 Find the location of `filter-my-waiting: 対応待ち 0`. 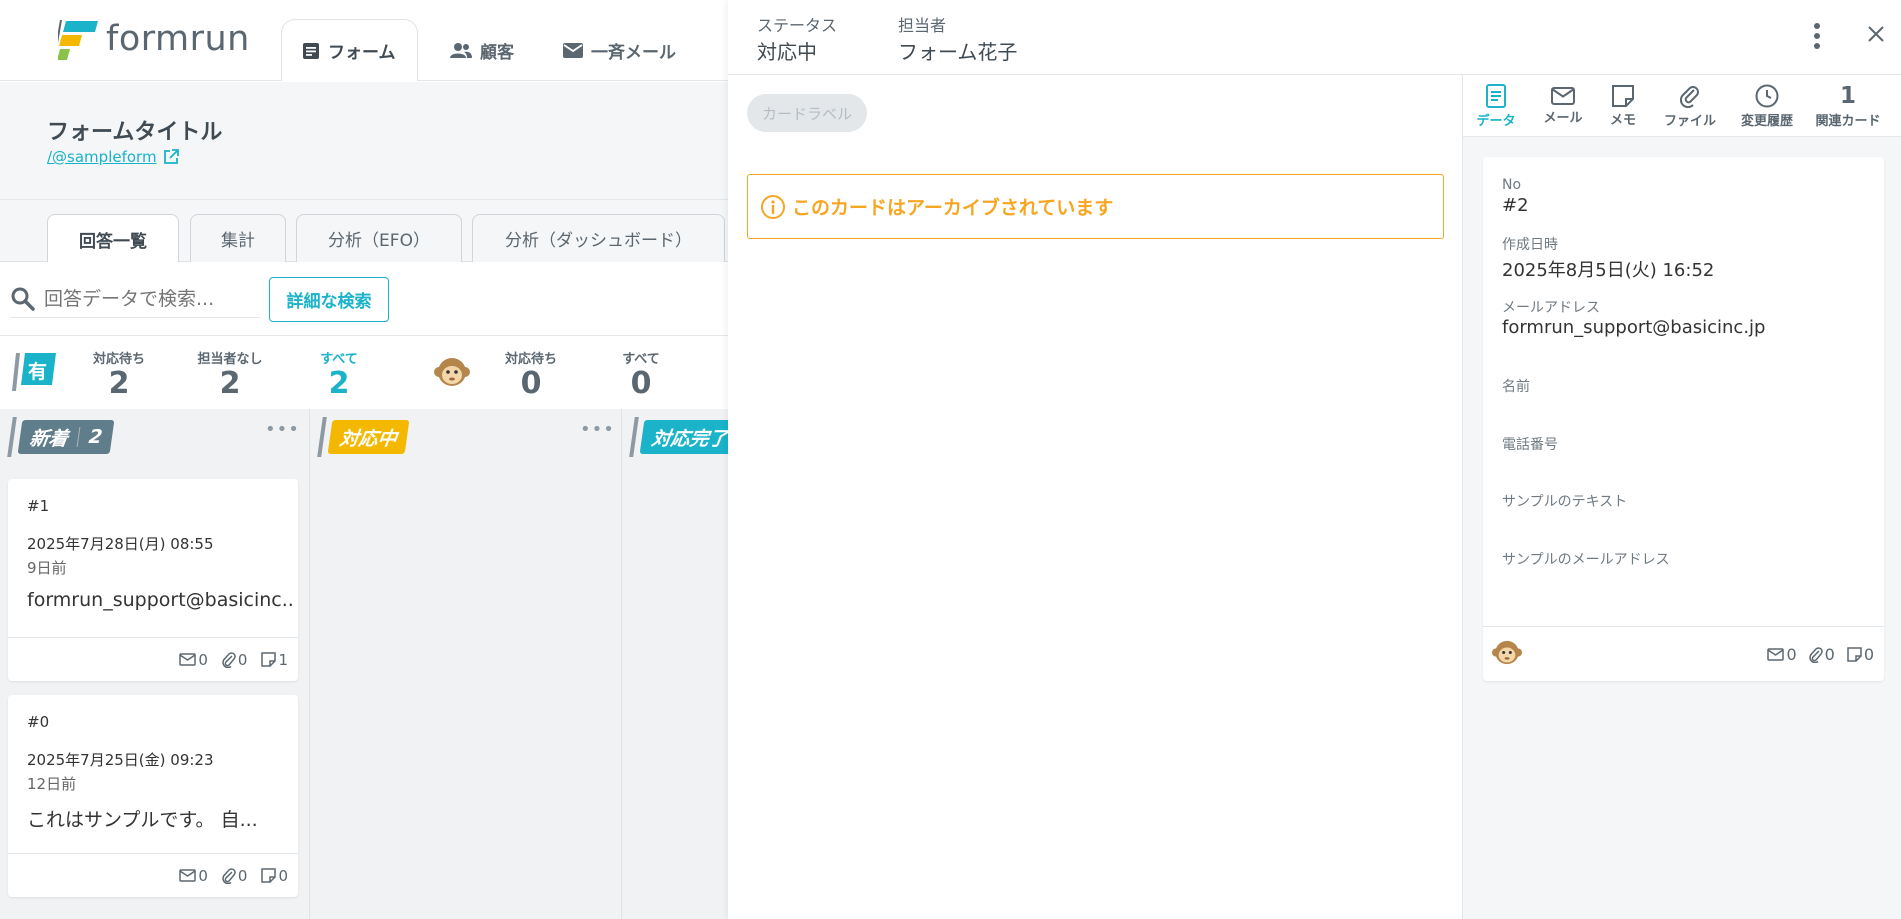

filter-my-waiting: 対応待ち 0 is located at coordinates (531, 374).